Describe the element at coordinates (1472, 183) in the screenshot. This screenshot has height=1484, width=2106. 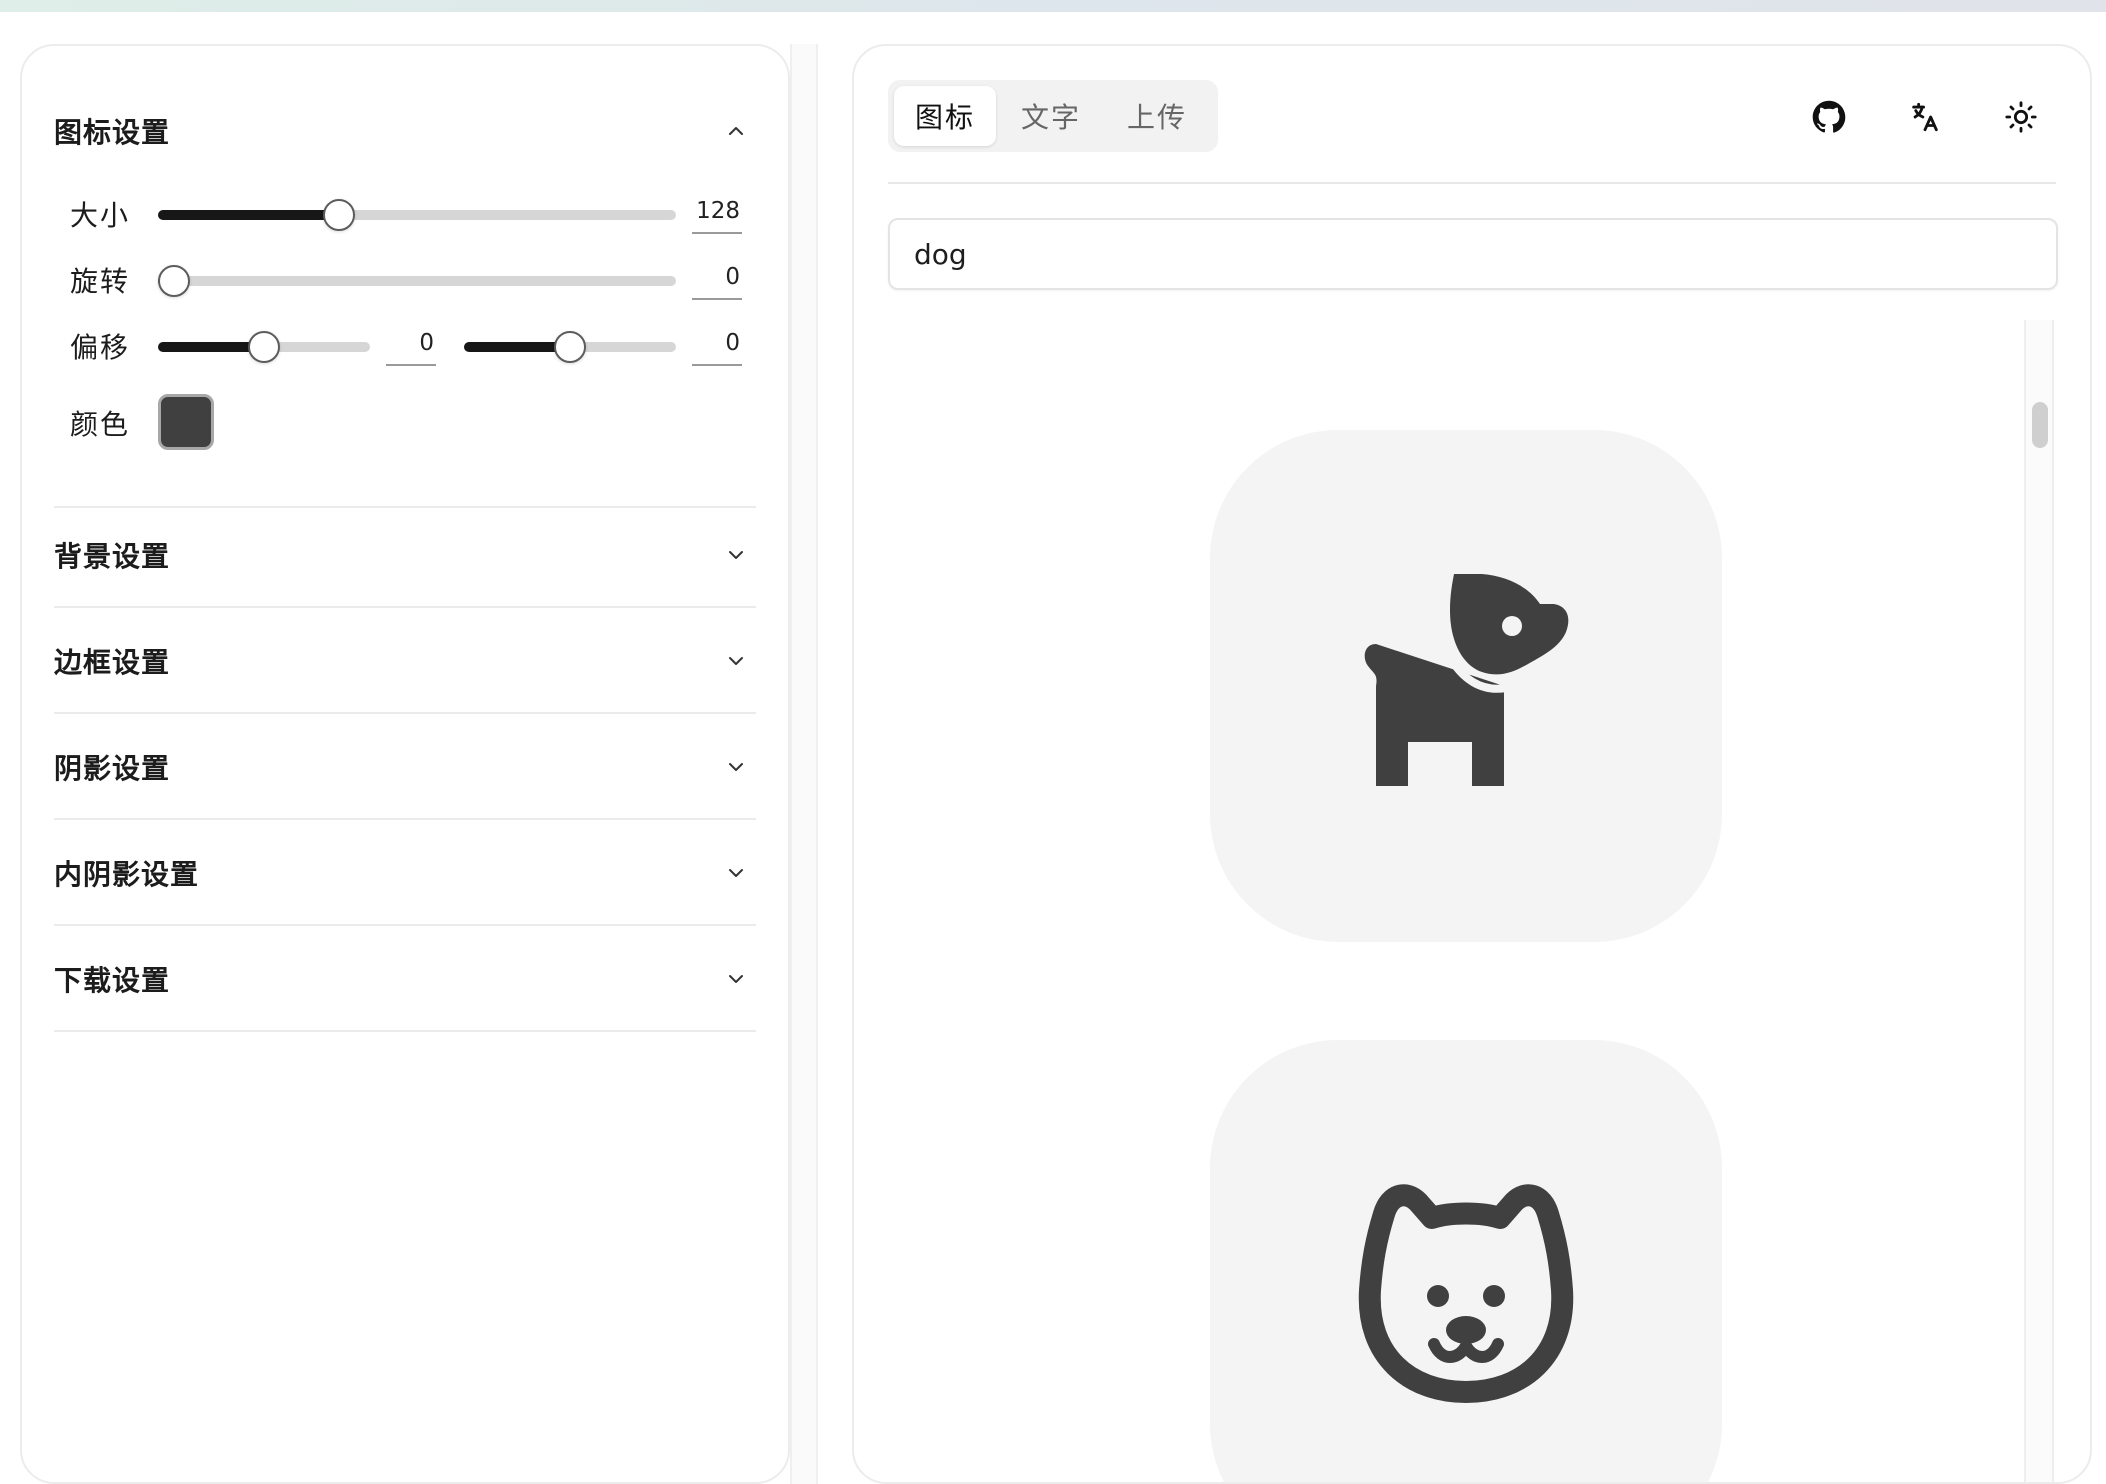
I see `header-divider` at that location.